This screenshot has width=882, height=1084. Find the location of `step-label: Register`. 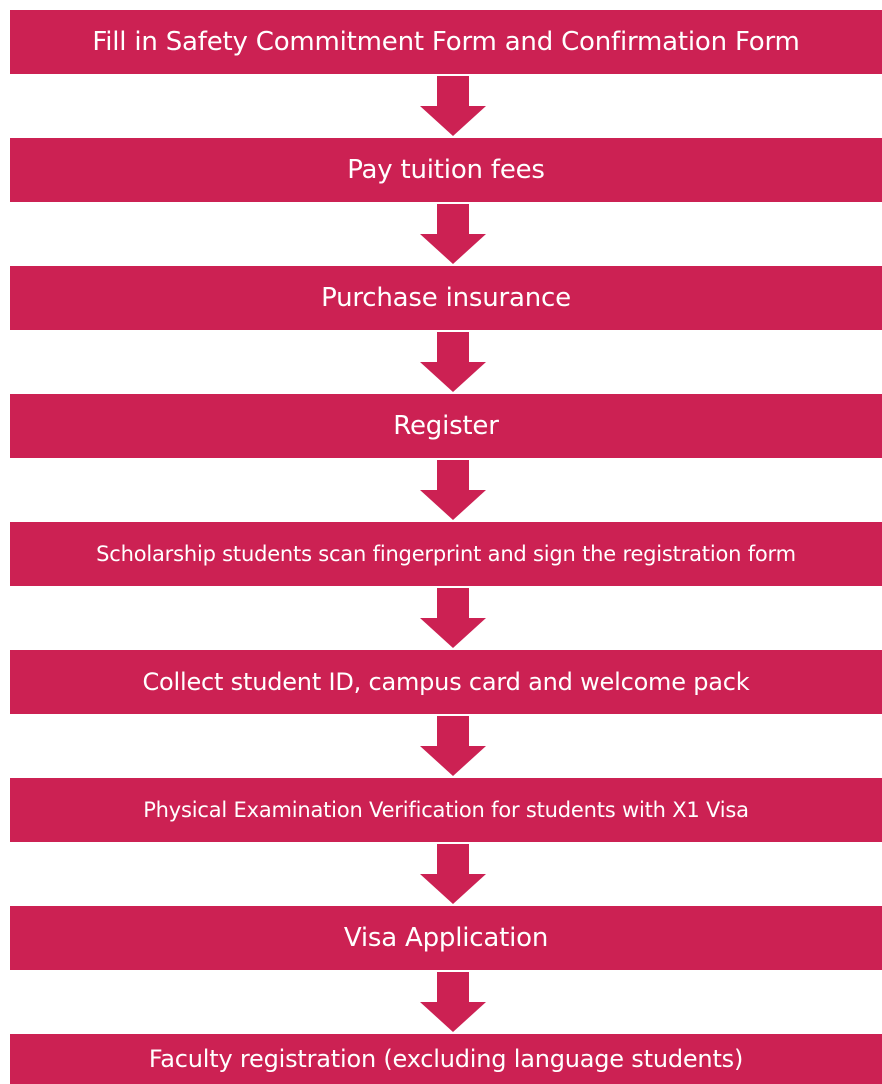

step-label: Register is located at coordinates (446, 426).